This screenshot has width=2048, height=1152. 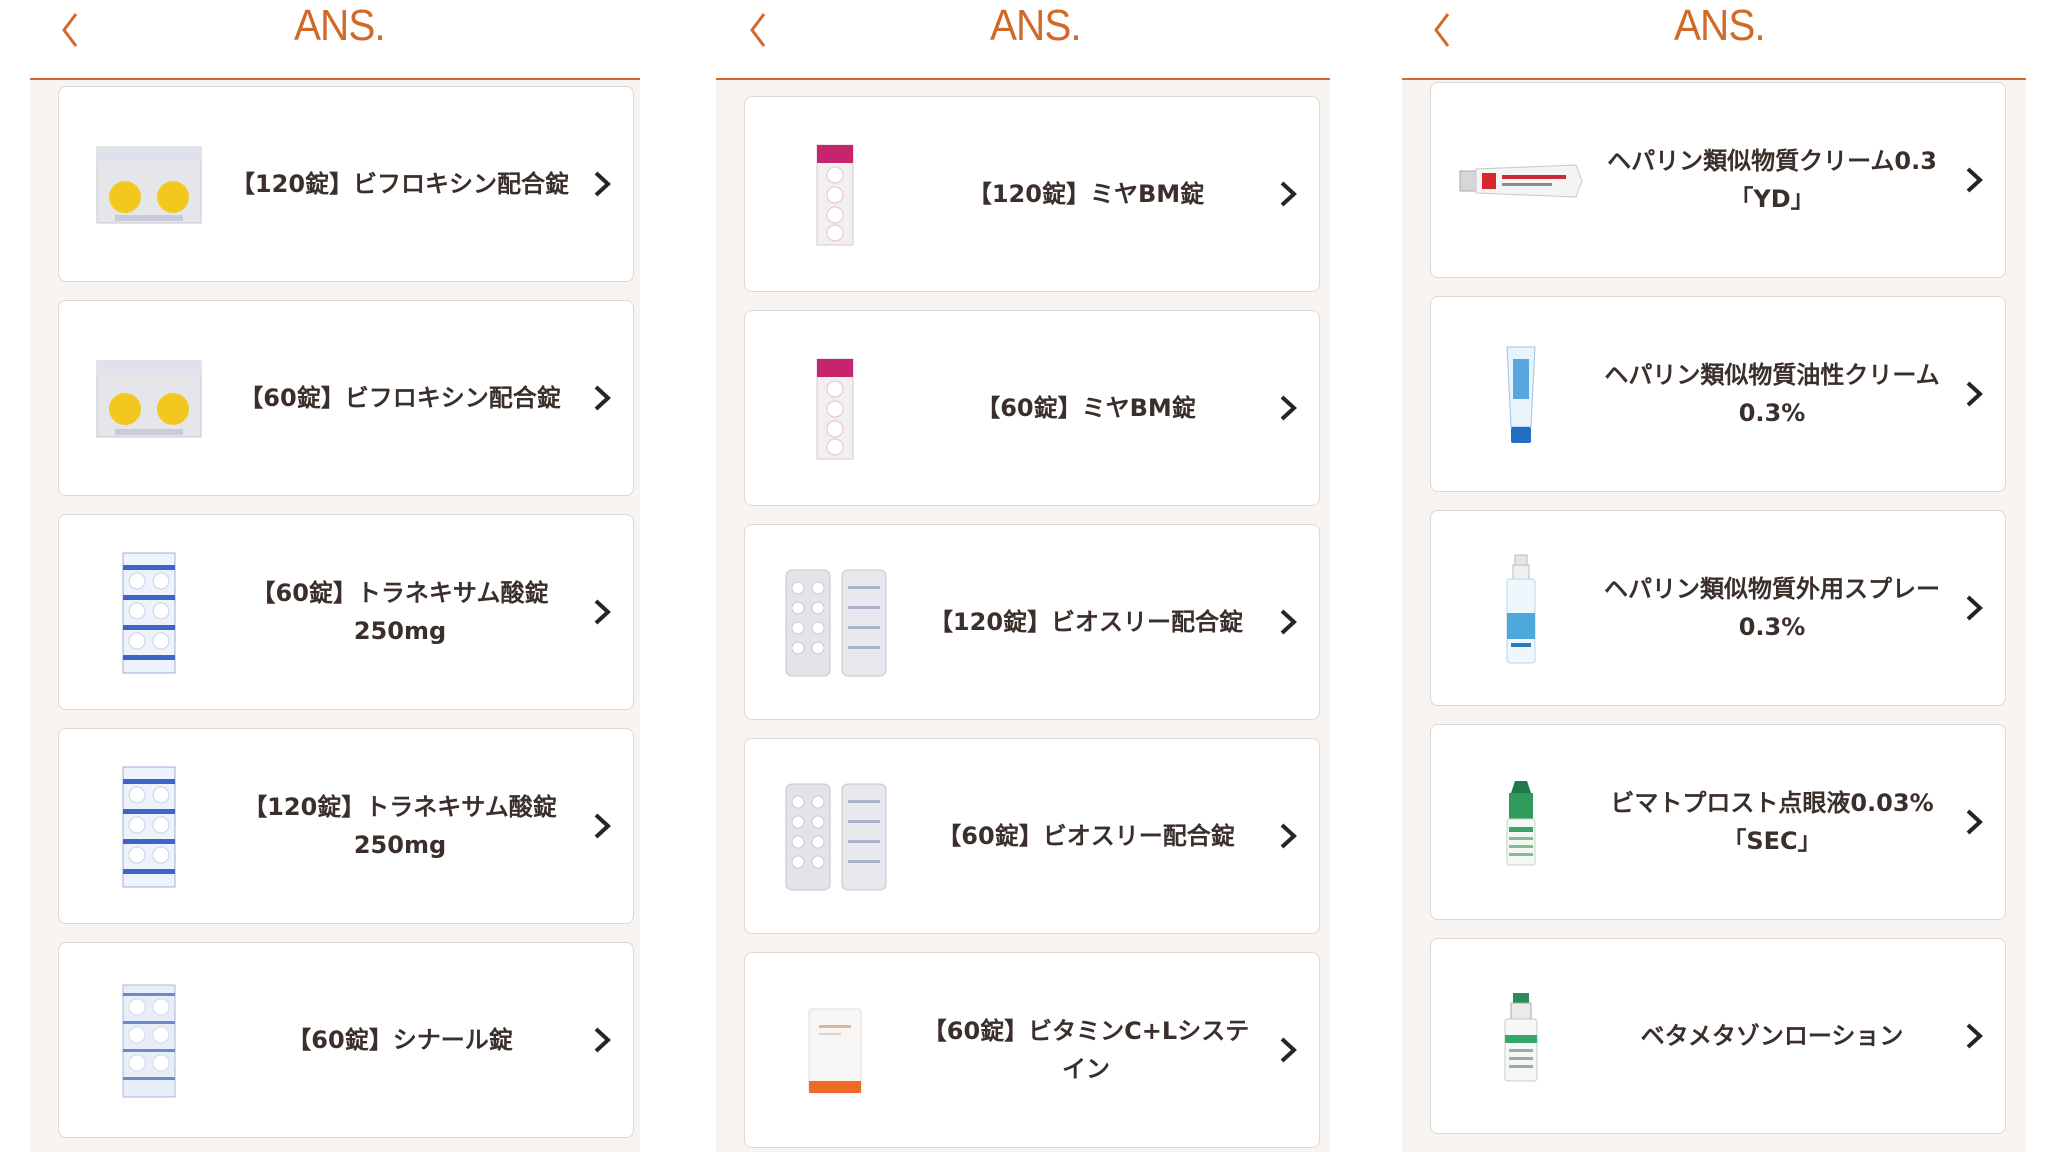 What do you see at coordinates (1772, 1036) in the screenshot?
I see `product-name: ベタメタゾンローション` at bounding box center [1772, 1036].